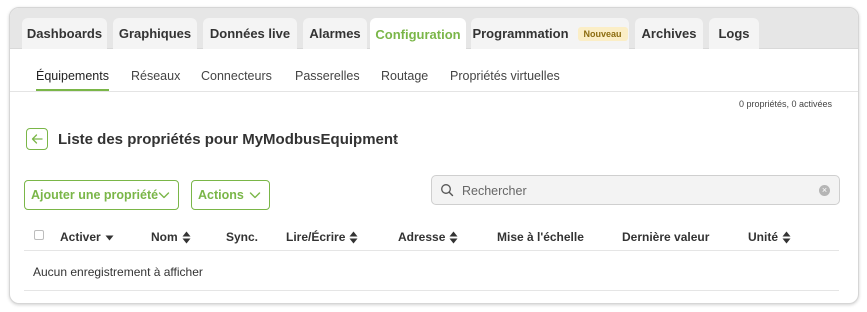 The width and height of the screenshot is (867, 312). Describe the element at coordinates (64, 33) in the screenshot. I see `tab-dashboards: Dashboards` at that location.